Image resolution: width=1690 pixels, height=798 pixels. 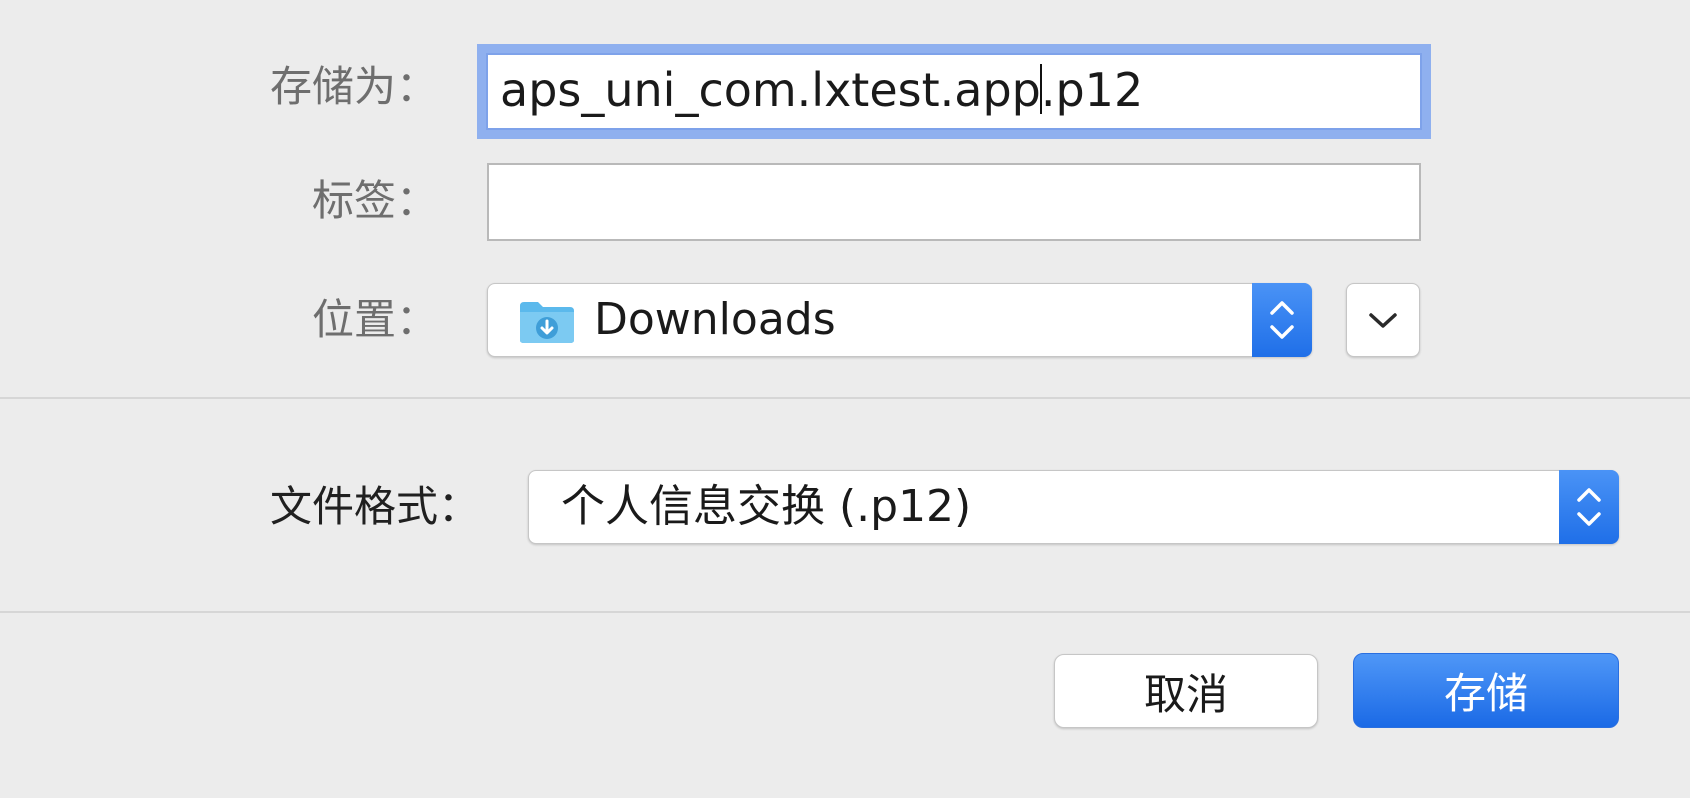 I want to click on section-divider-bottom, so click(x=845, y=612).